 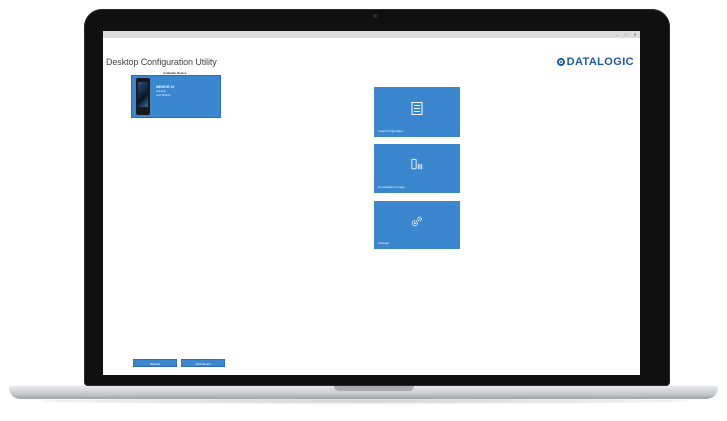 What do you see at coordinates (155, 363) in the screenshot?
I see `refresh-button: Refresh` at bounding box center [155, 363].